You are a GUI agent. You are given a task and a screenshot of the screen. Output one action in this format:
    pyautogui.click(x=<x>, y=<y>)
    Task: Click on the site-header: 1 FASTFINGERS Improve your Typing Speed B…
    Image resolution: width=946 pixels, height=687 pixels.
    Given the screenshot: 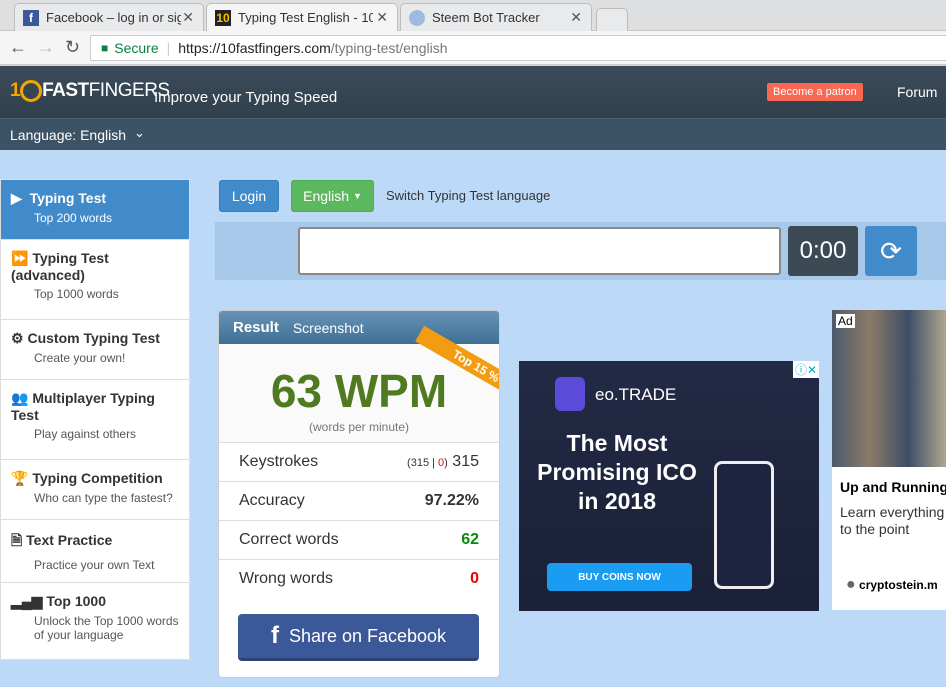 What is the action you would take?
    pyautogui.click(x=473, y=108)
    